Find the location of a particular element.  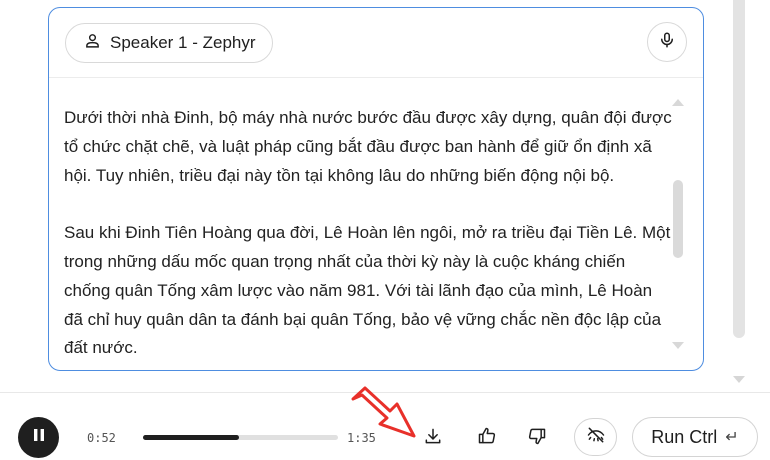

page-scrollbar is located at coordinates (739, 197).